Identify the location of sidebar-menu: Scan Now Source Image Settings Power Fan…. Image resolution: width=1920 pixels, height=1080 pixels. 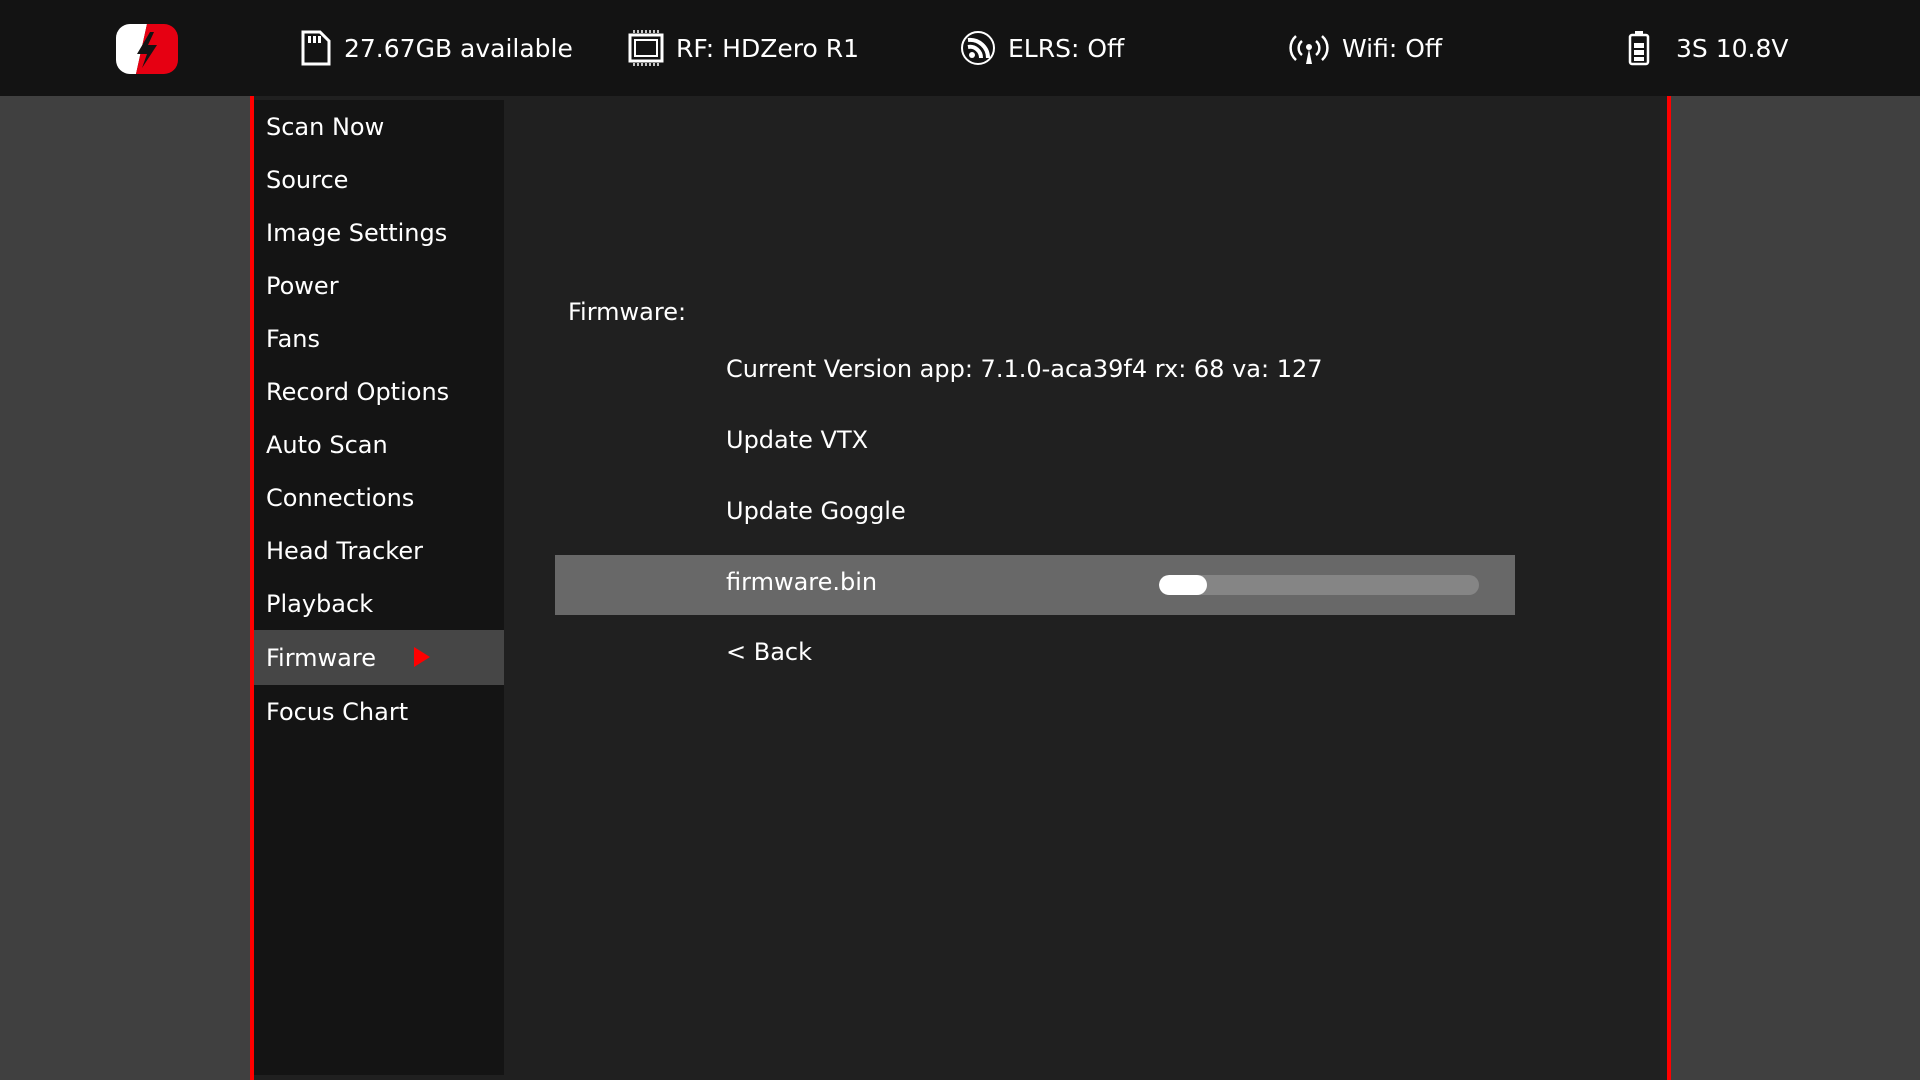
(379, 587).